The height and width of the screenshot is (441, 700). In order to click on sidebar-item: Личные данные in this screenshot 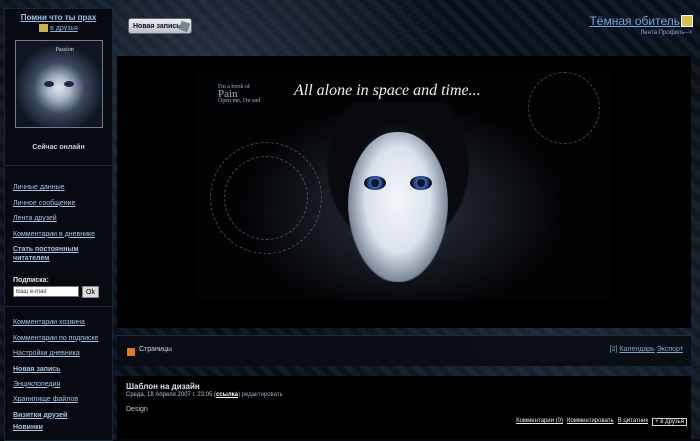, I will do `click(62, 188)`.